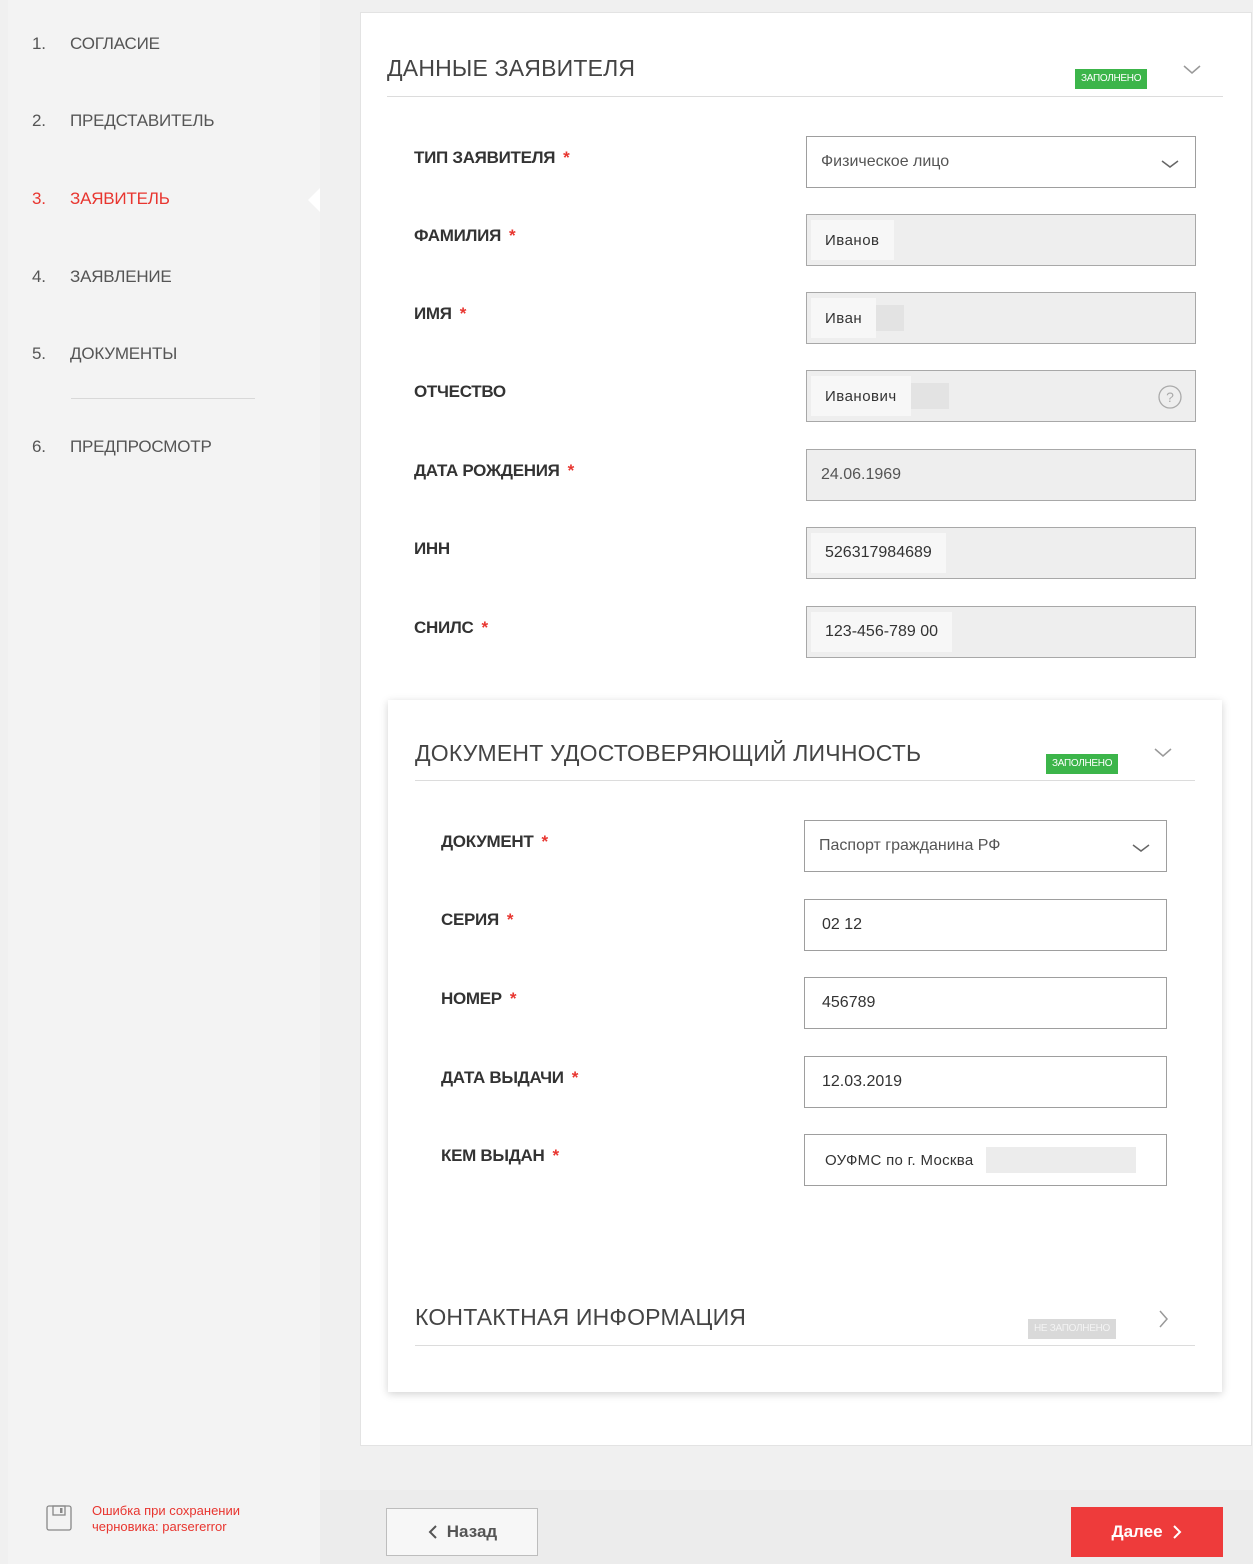 This screenshot has width=1253, height=1564. I want to click on step-number: 2., so click(39, 120).